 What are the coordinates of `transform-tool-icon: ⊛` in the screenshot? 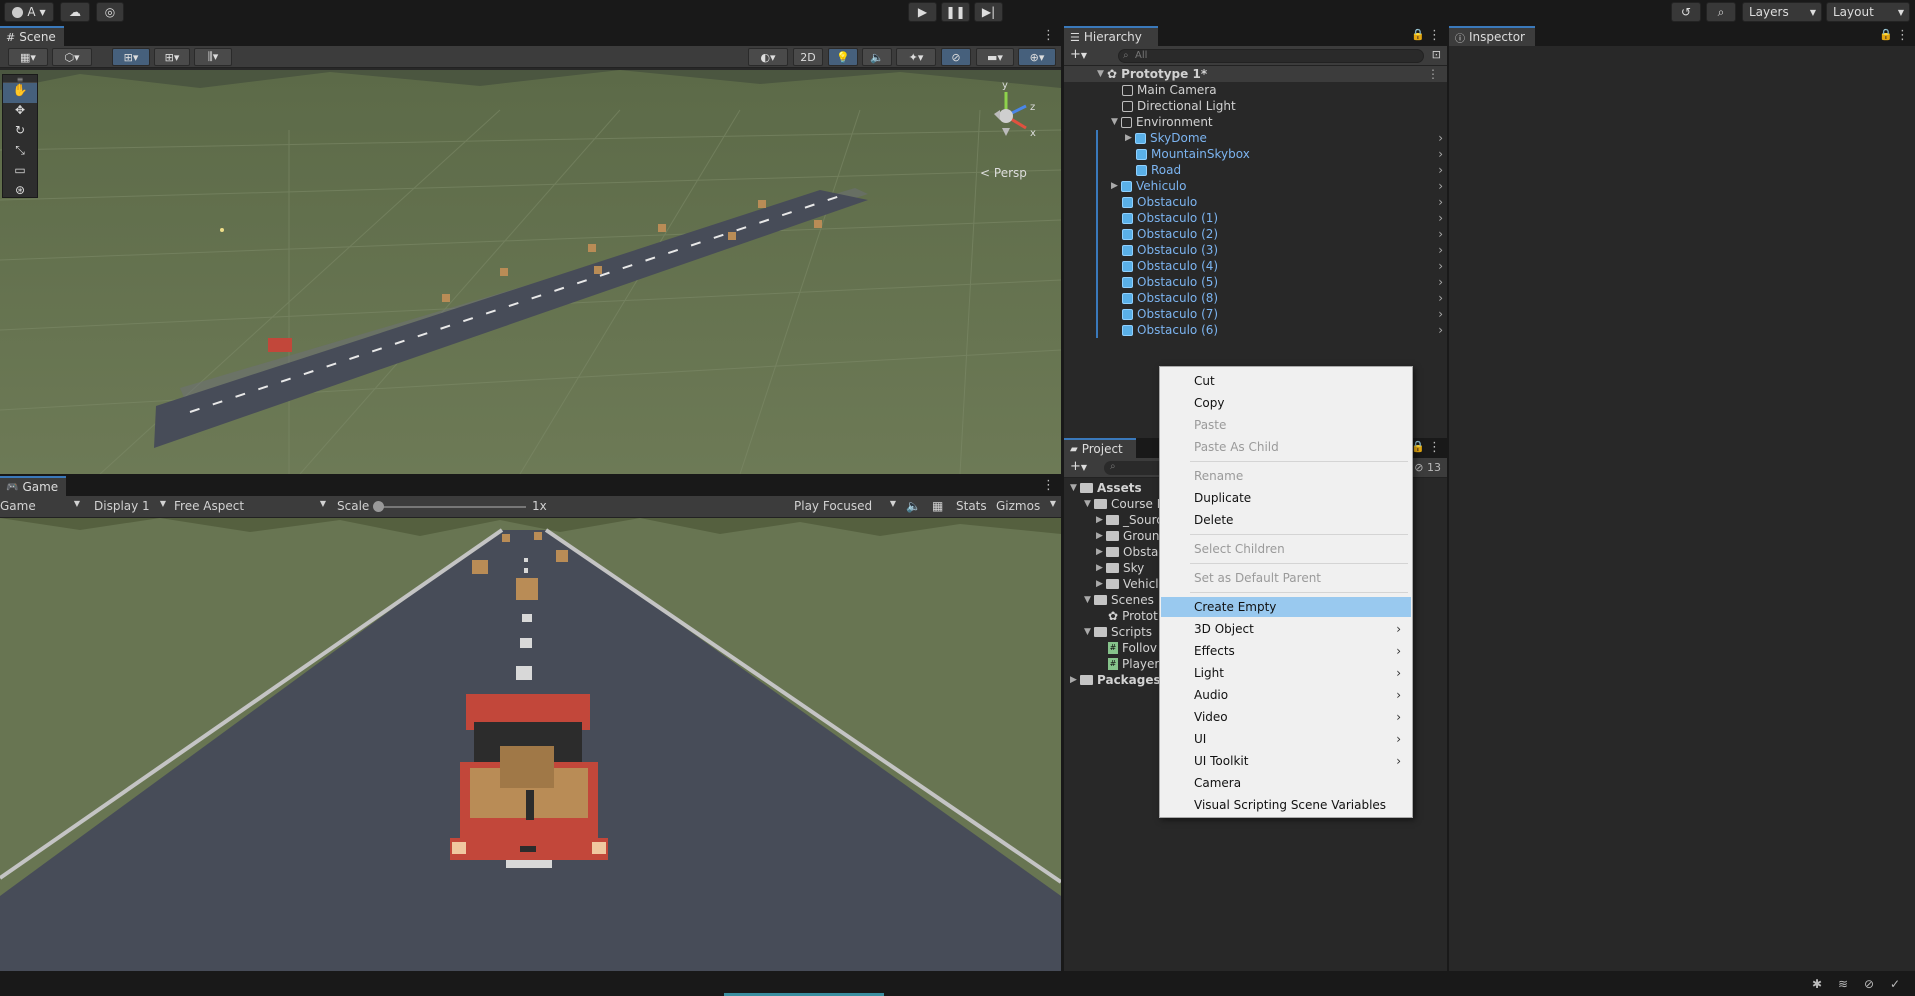 It's located at (20, 190).